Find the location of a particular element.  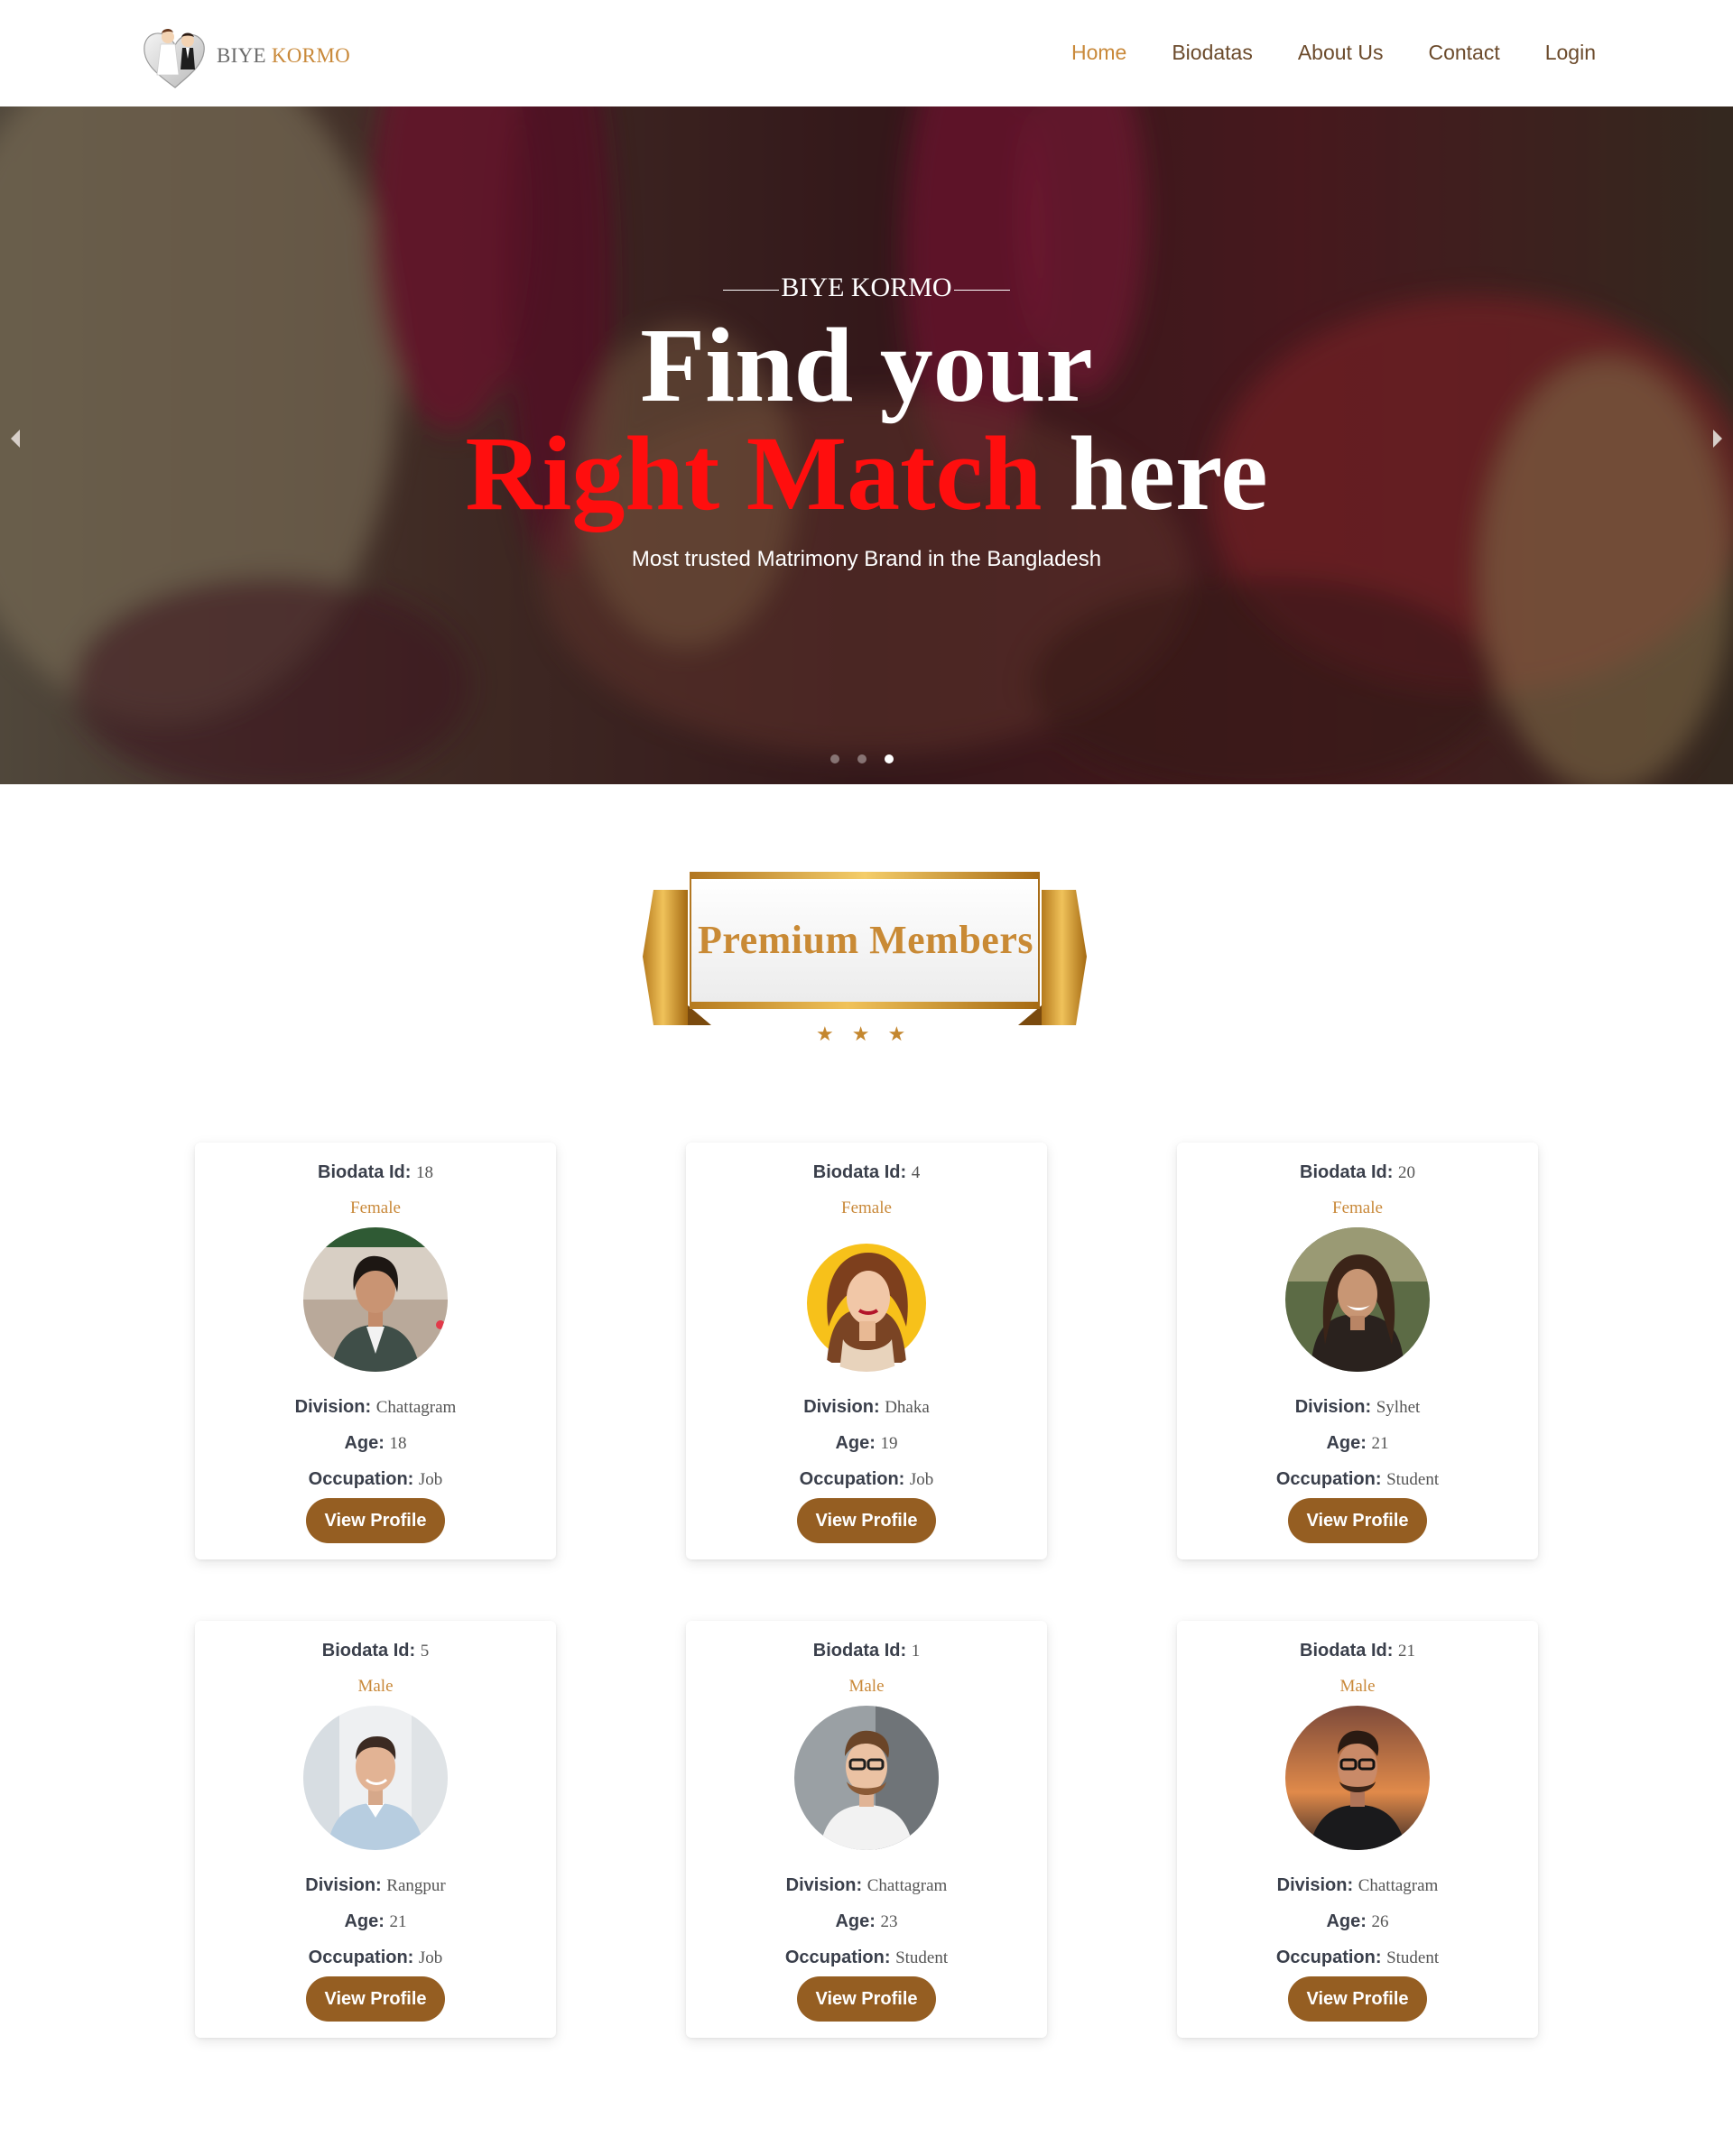

biodata-id: 21 is located at coordinates (1406, 1651).